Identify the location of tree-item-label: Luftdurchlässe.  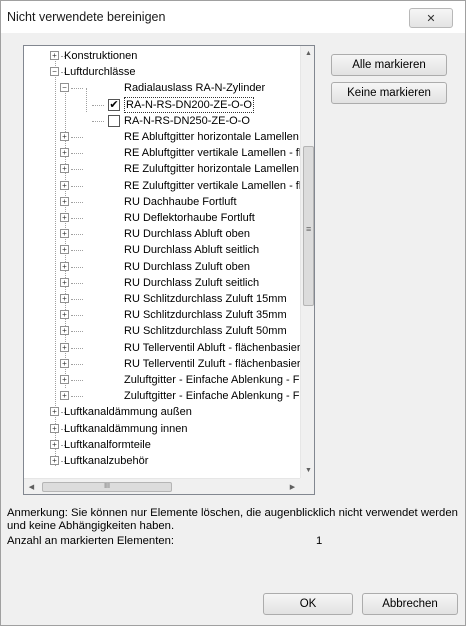
(100, 72).